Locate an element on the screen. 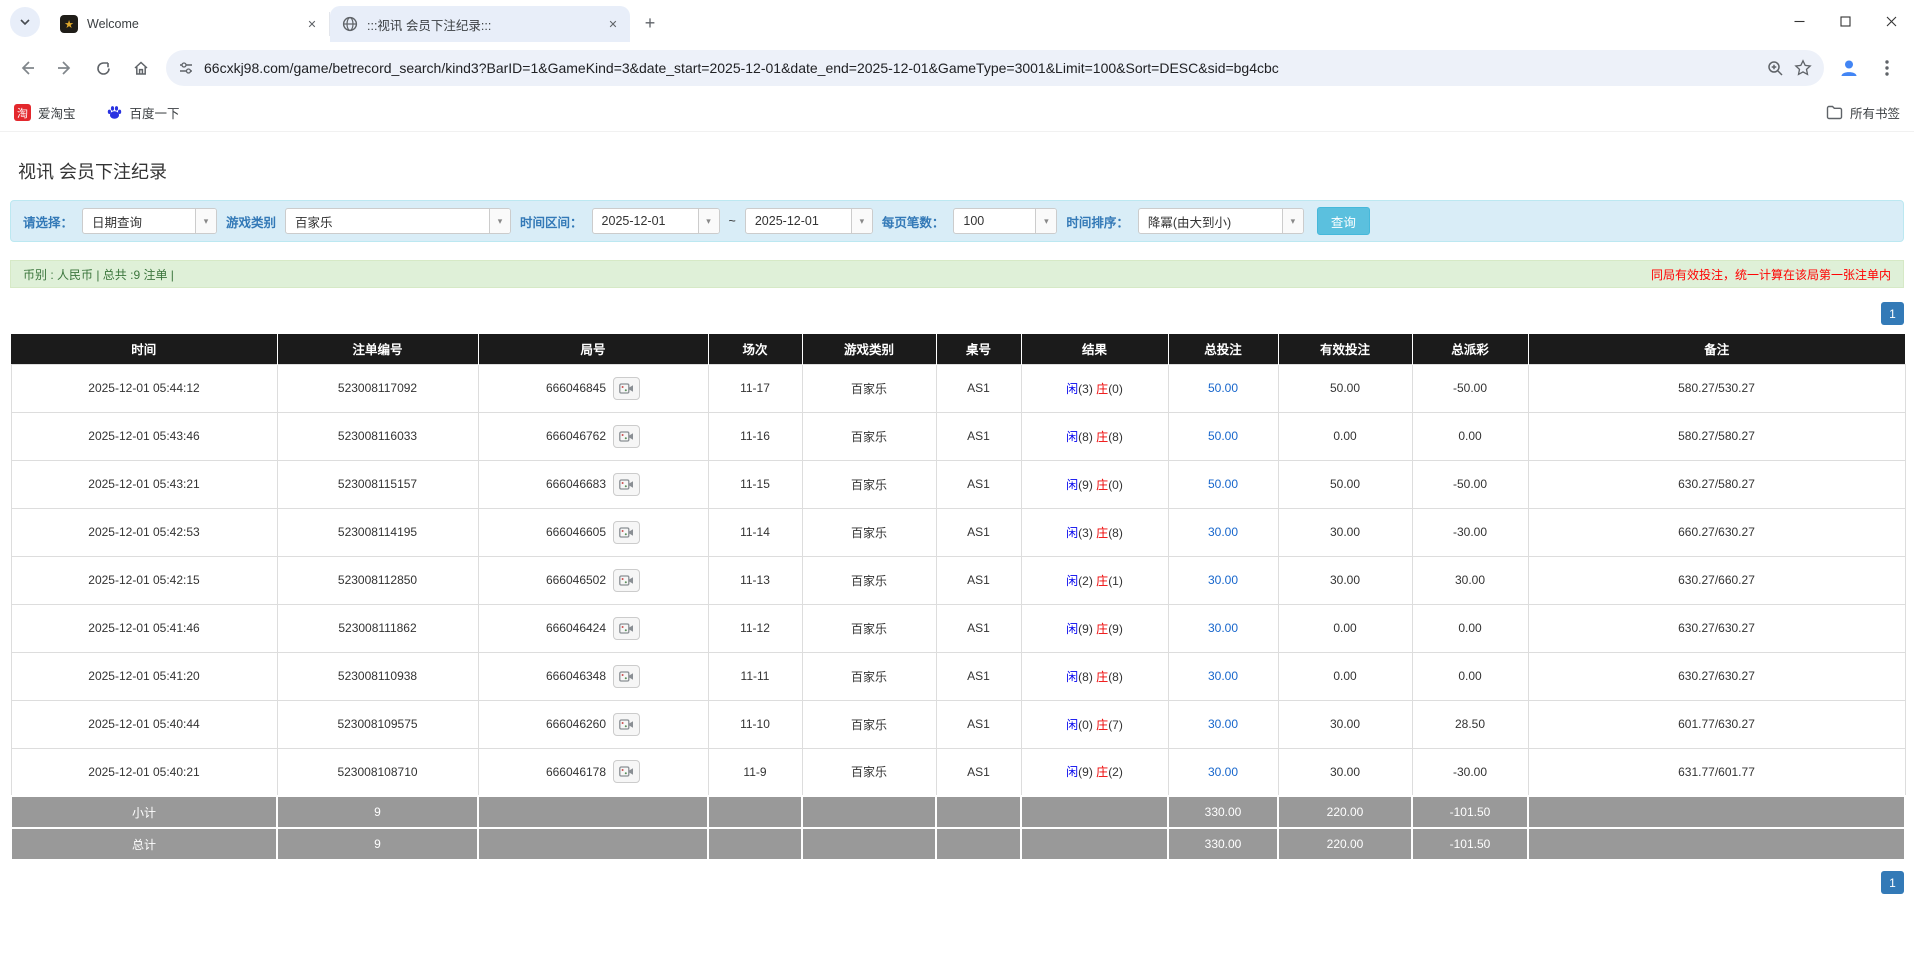 Image resolution: width=1914 pixels, height=953 pixels. tab-bet-records: :::视讯 会员下注纪录::: ✕ is located at coordinates (480, 24).